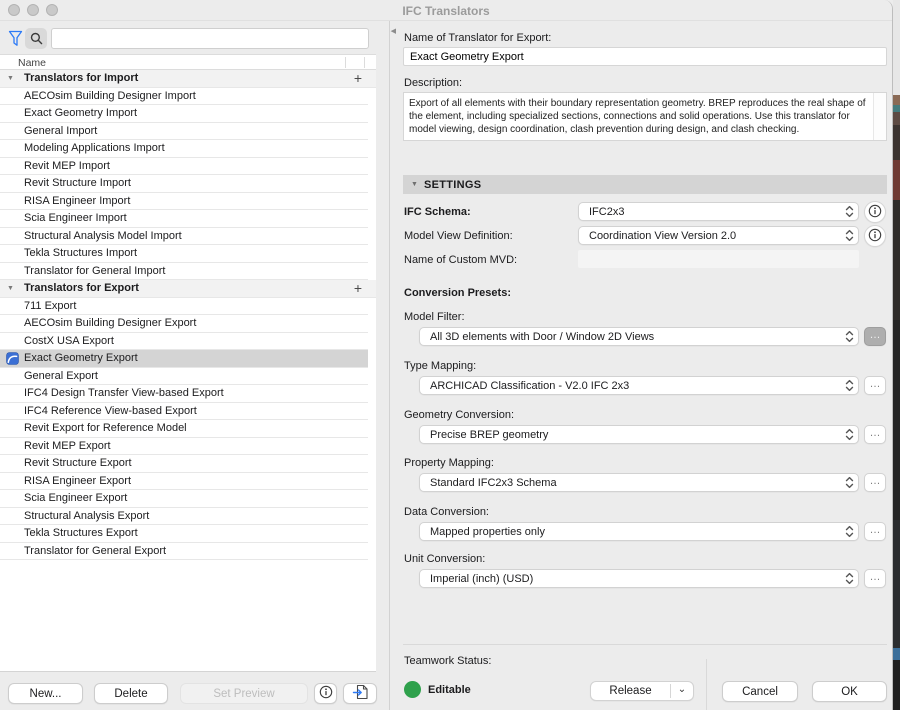  I want to click on list-item: Revit MEP Import, so click(184, 166).